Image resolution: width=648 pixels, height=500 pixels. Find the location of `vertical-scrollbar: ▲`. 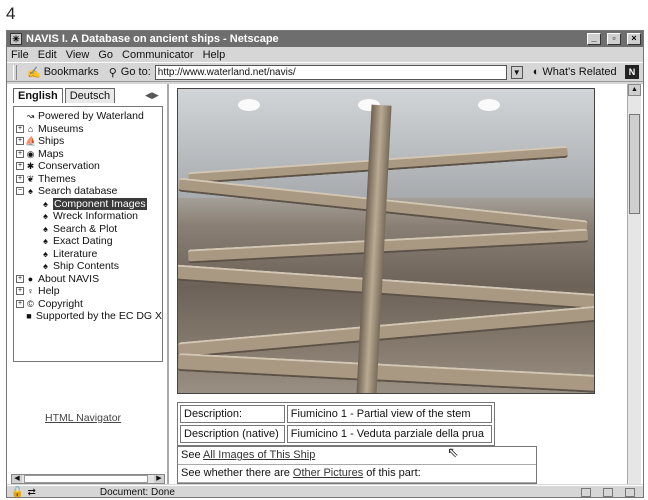

vertical-scrollbar: ▲ is located at coordinates (634, 284).